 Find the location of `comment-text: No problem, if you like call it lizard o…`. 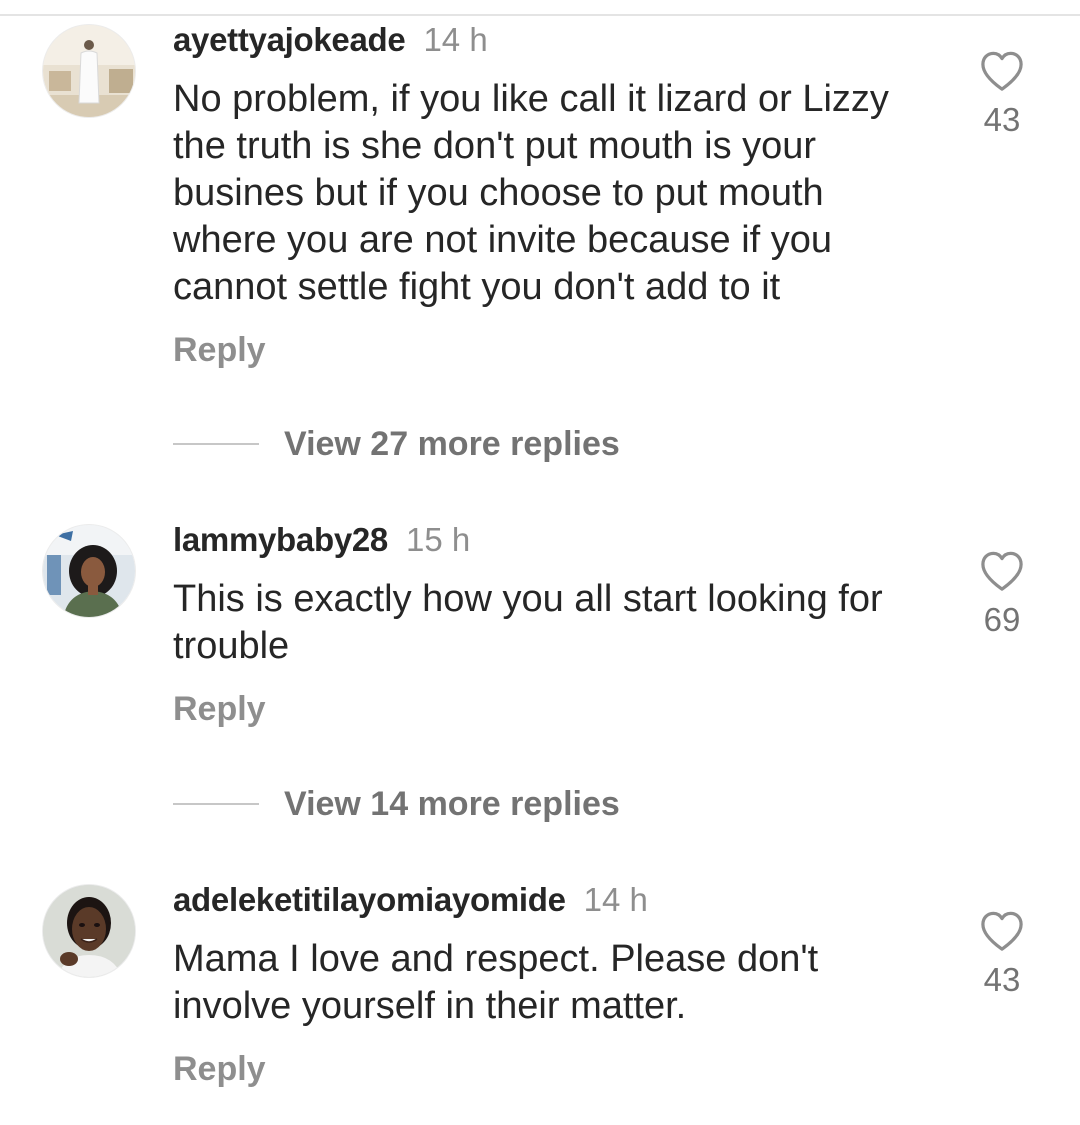

comment-text: No problem, if you like call it lizard o… is located at coordinates (558, 193).